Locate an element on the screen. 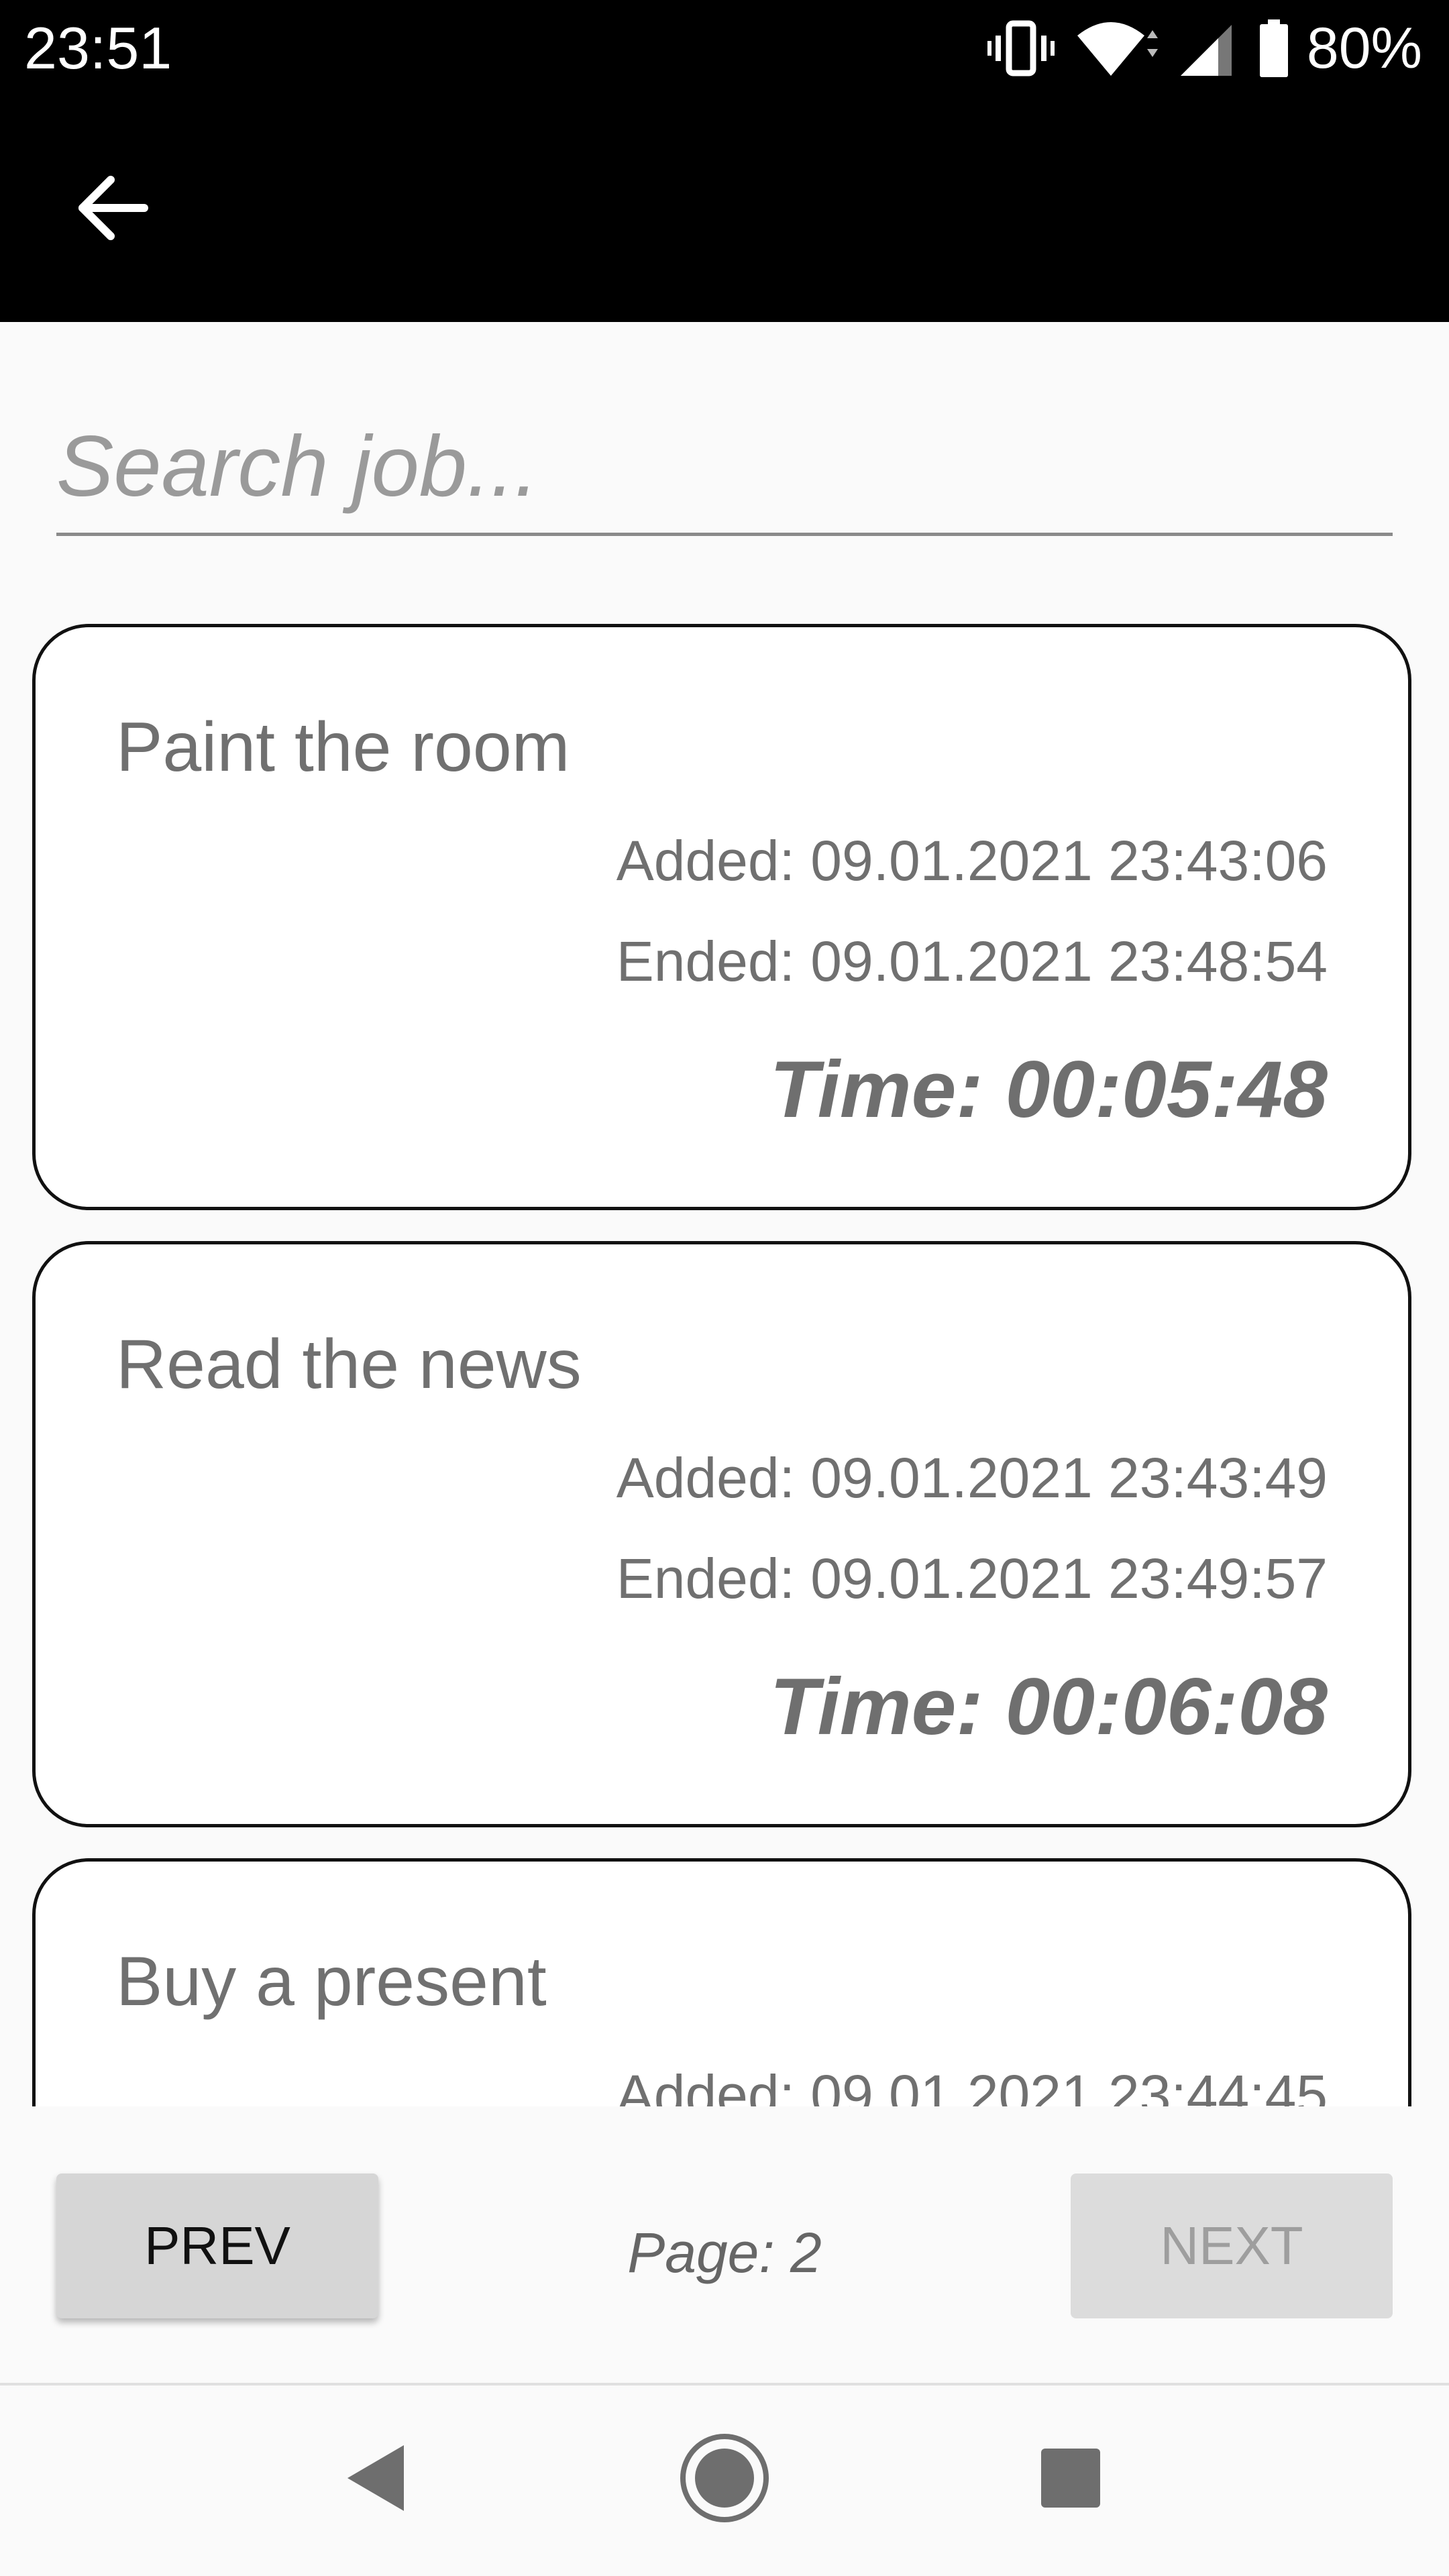  pager: PREV Page: 2 NEXT is located at coordinates (724, 2244).